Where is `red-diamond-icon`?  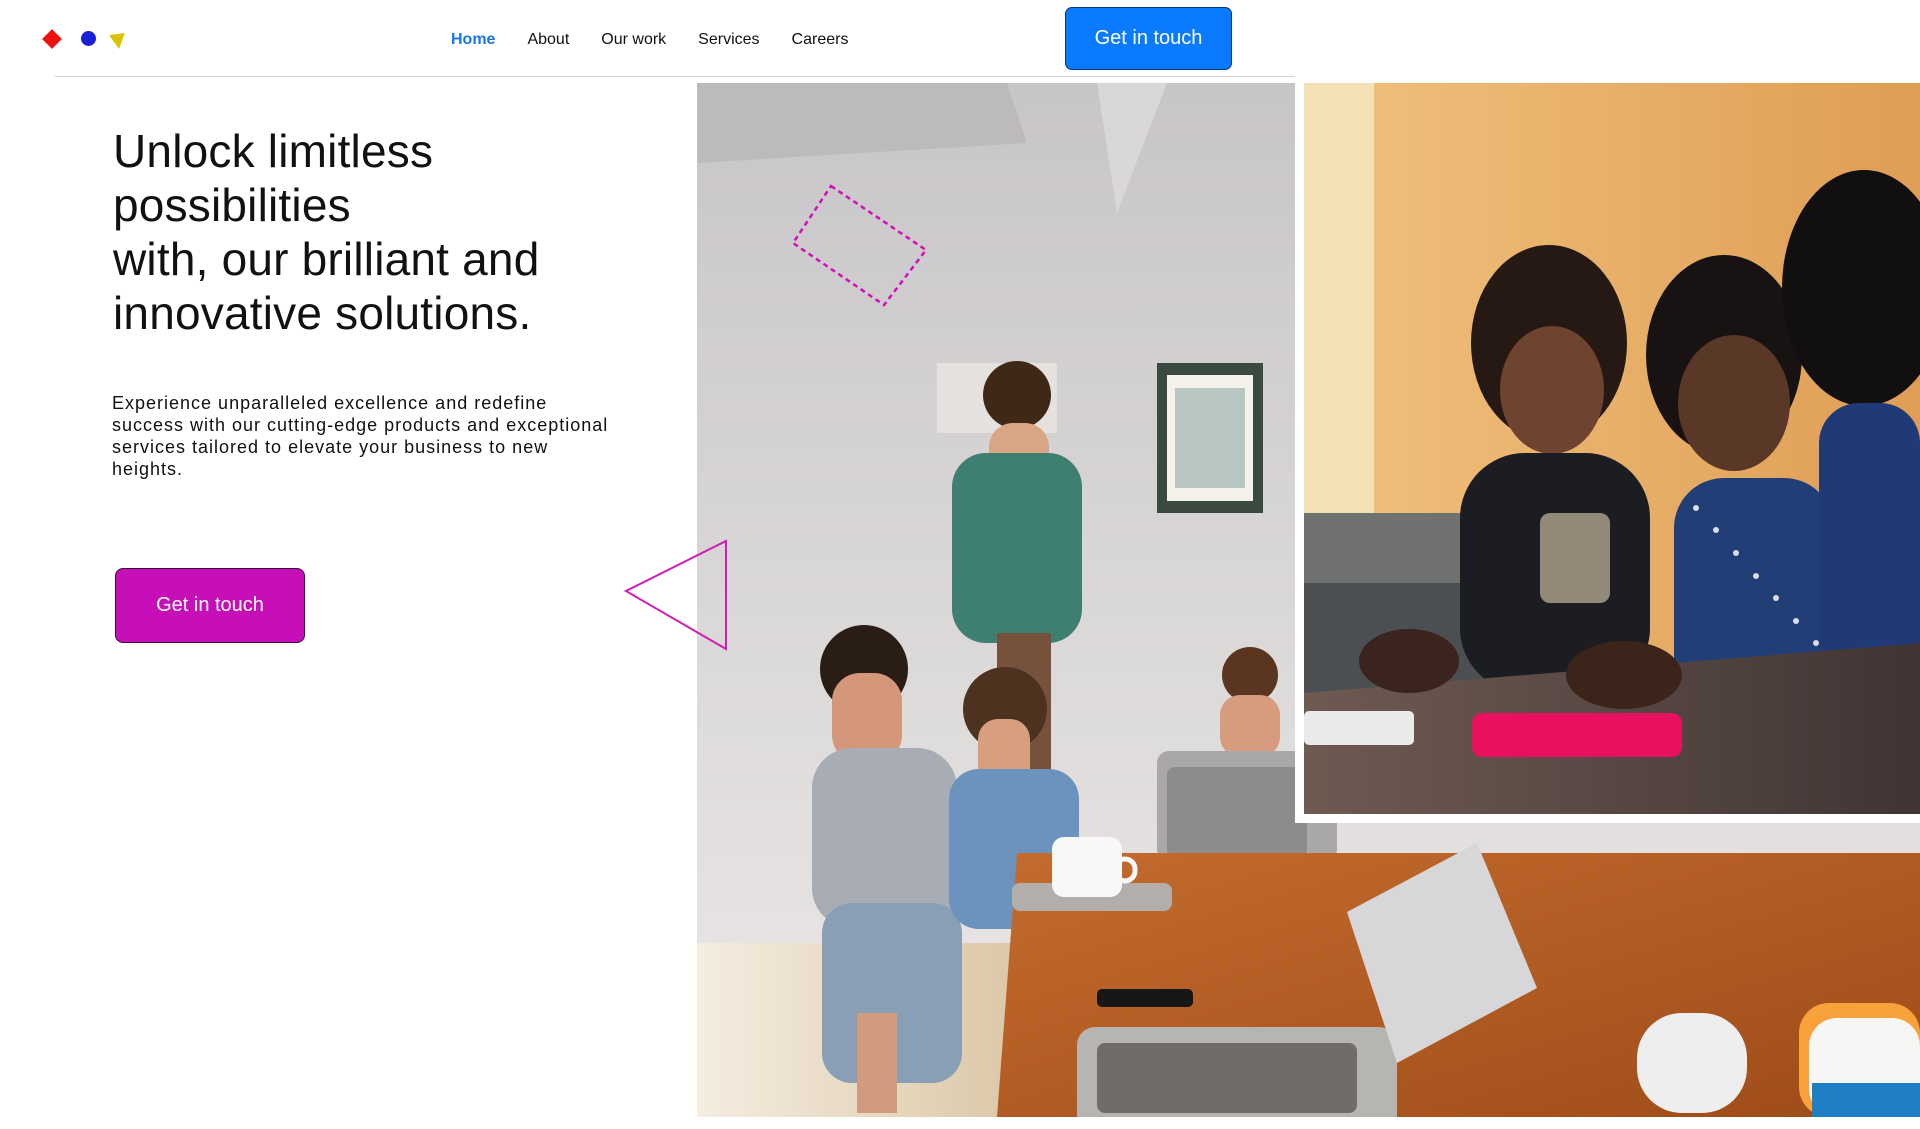 red-diamond-icon is located at coordinates (52, 39).